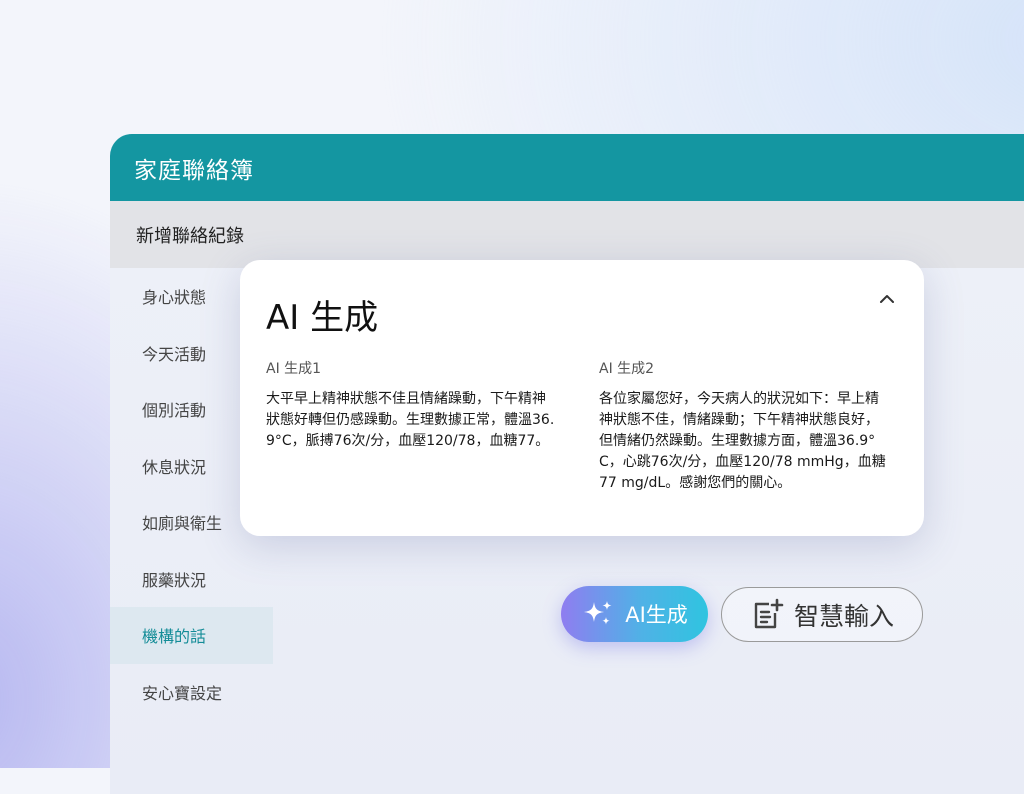 The image size is (1024, 794). Describe the element at coordinates (767, 615) in the screenshot. I see `note-add-icon` at that location.